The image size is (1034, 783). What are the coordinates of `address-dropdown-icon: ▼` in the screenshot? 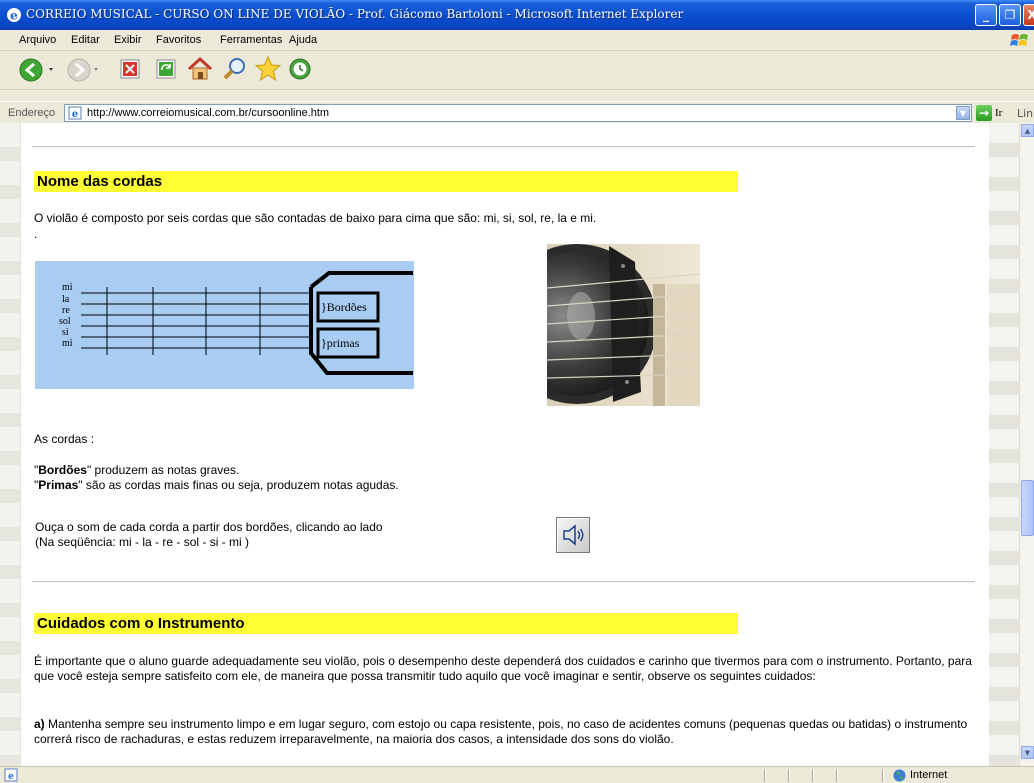 It's located at (963, 113).